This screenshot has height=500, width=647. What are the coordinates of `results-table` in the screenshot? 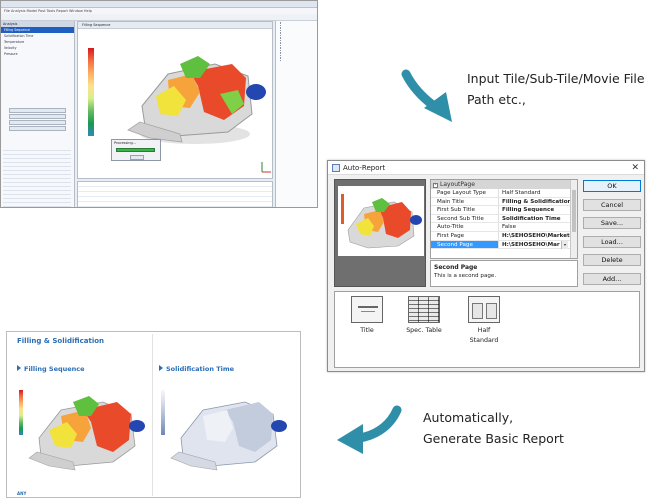 It's located at (37, 177).